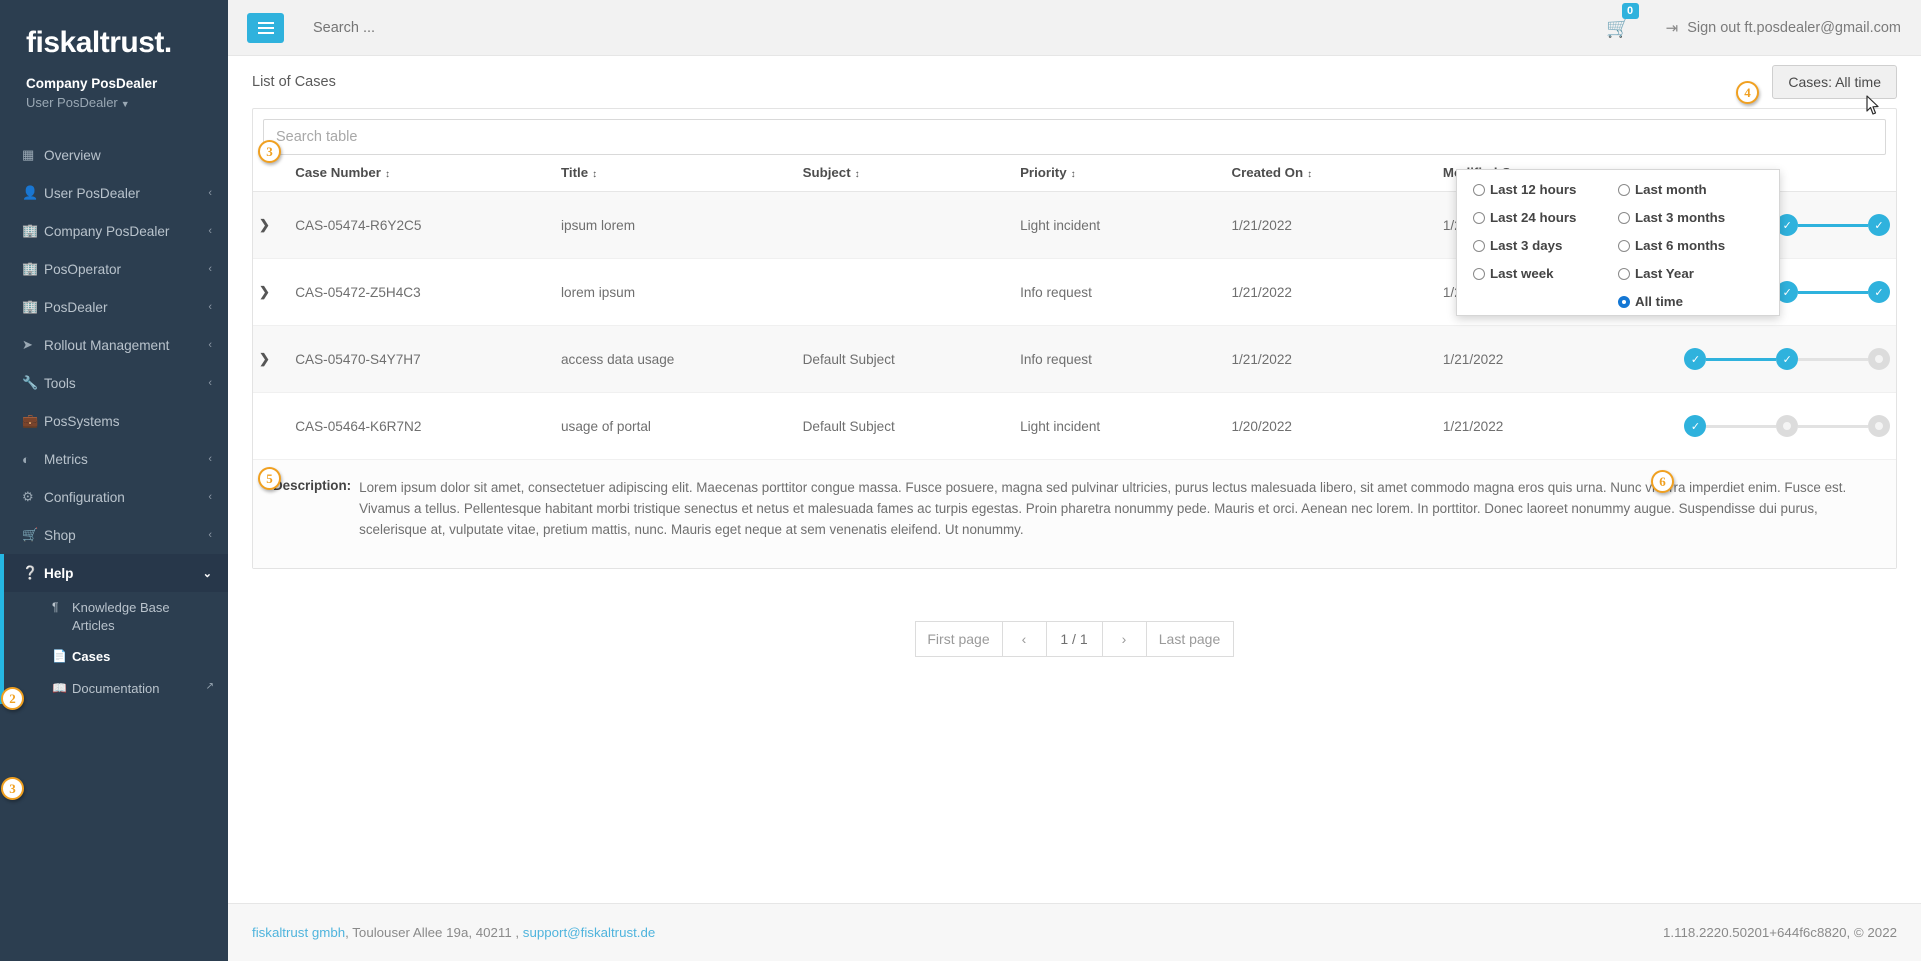 Image resolution: width=1921 pixels, height=961 pixels. I want to click on sidebar-item-label: Tools, so click(60, 383).